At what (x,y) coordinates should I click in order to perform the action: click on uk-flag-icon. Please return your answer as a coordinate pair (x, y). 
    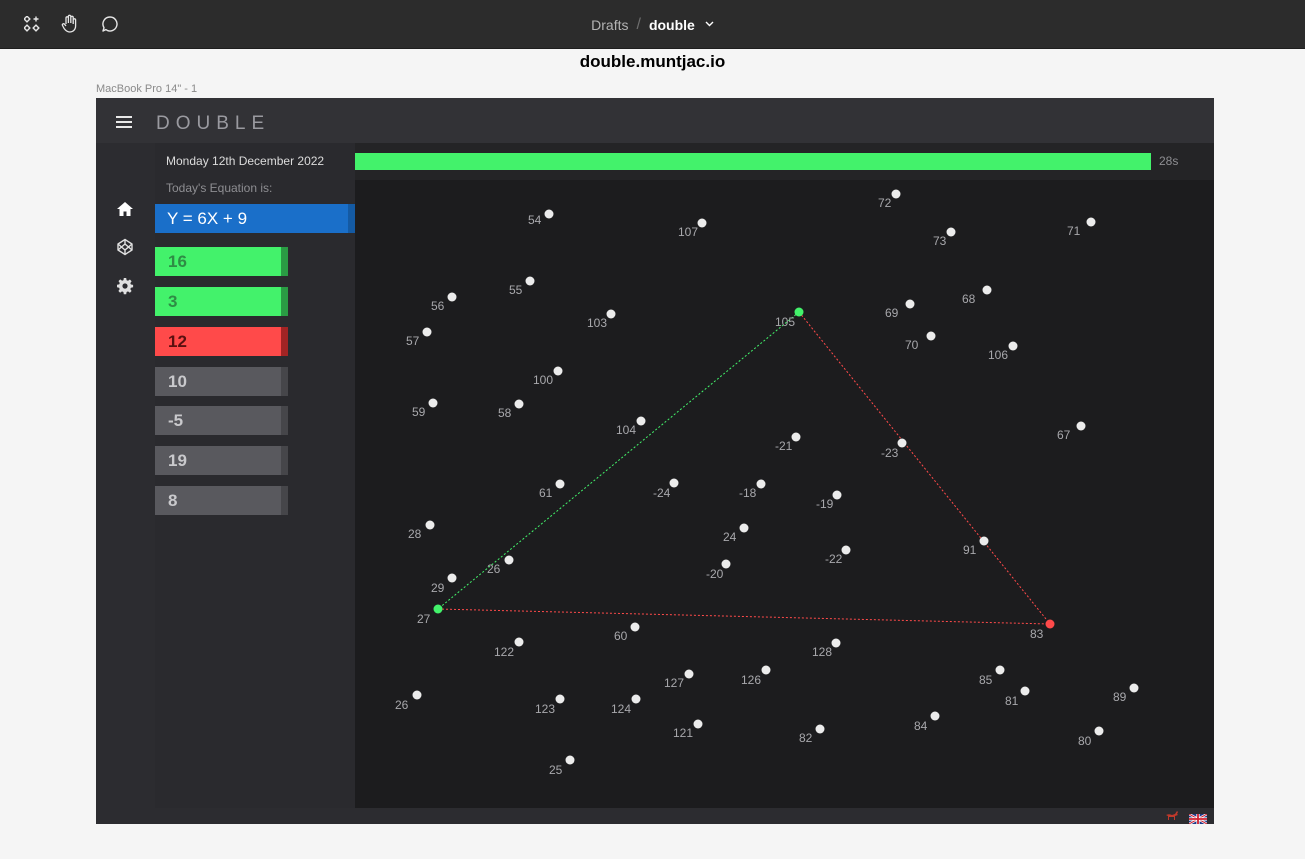
    Looking at the image, I should click on (1198, 817).